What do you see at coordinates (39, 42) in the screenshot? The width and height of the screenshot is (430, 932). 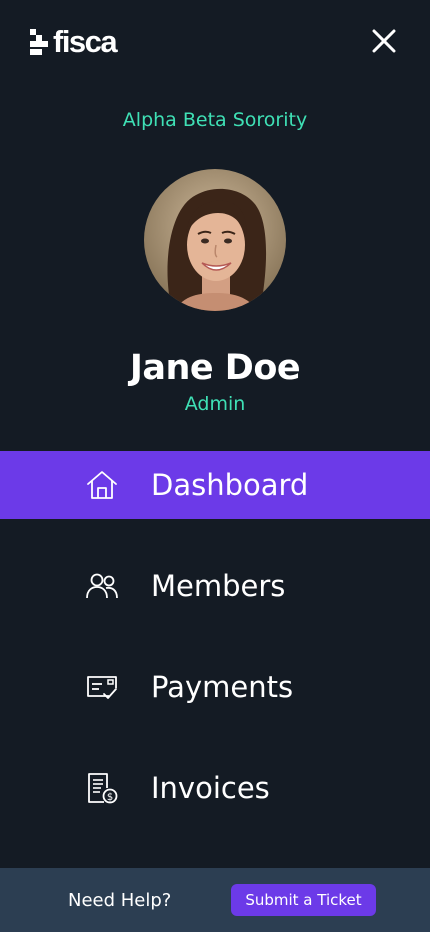 I see `fisca-logo-icon` at bounding box center [39, 42].